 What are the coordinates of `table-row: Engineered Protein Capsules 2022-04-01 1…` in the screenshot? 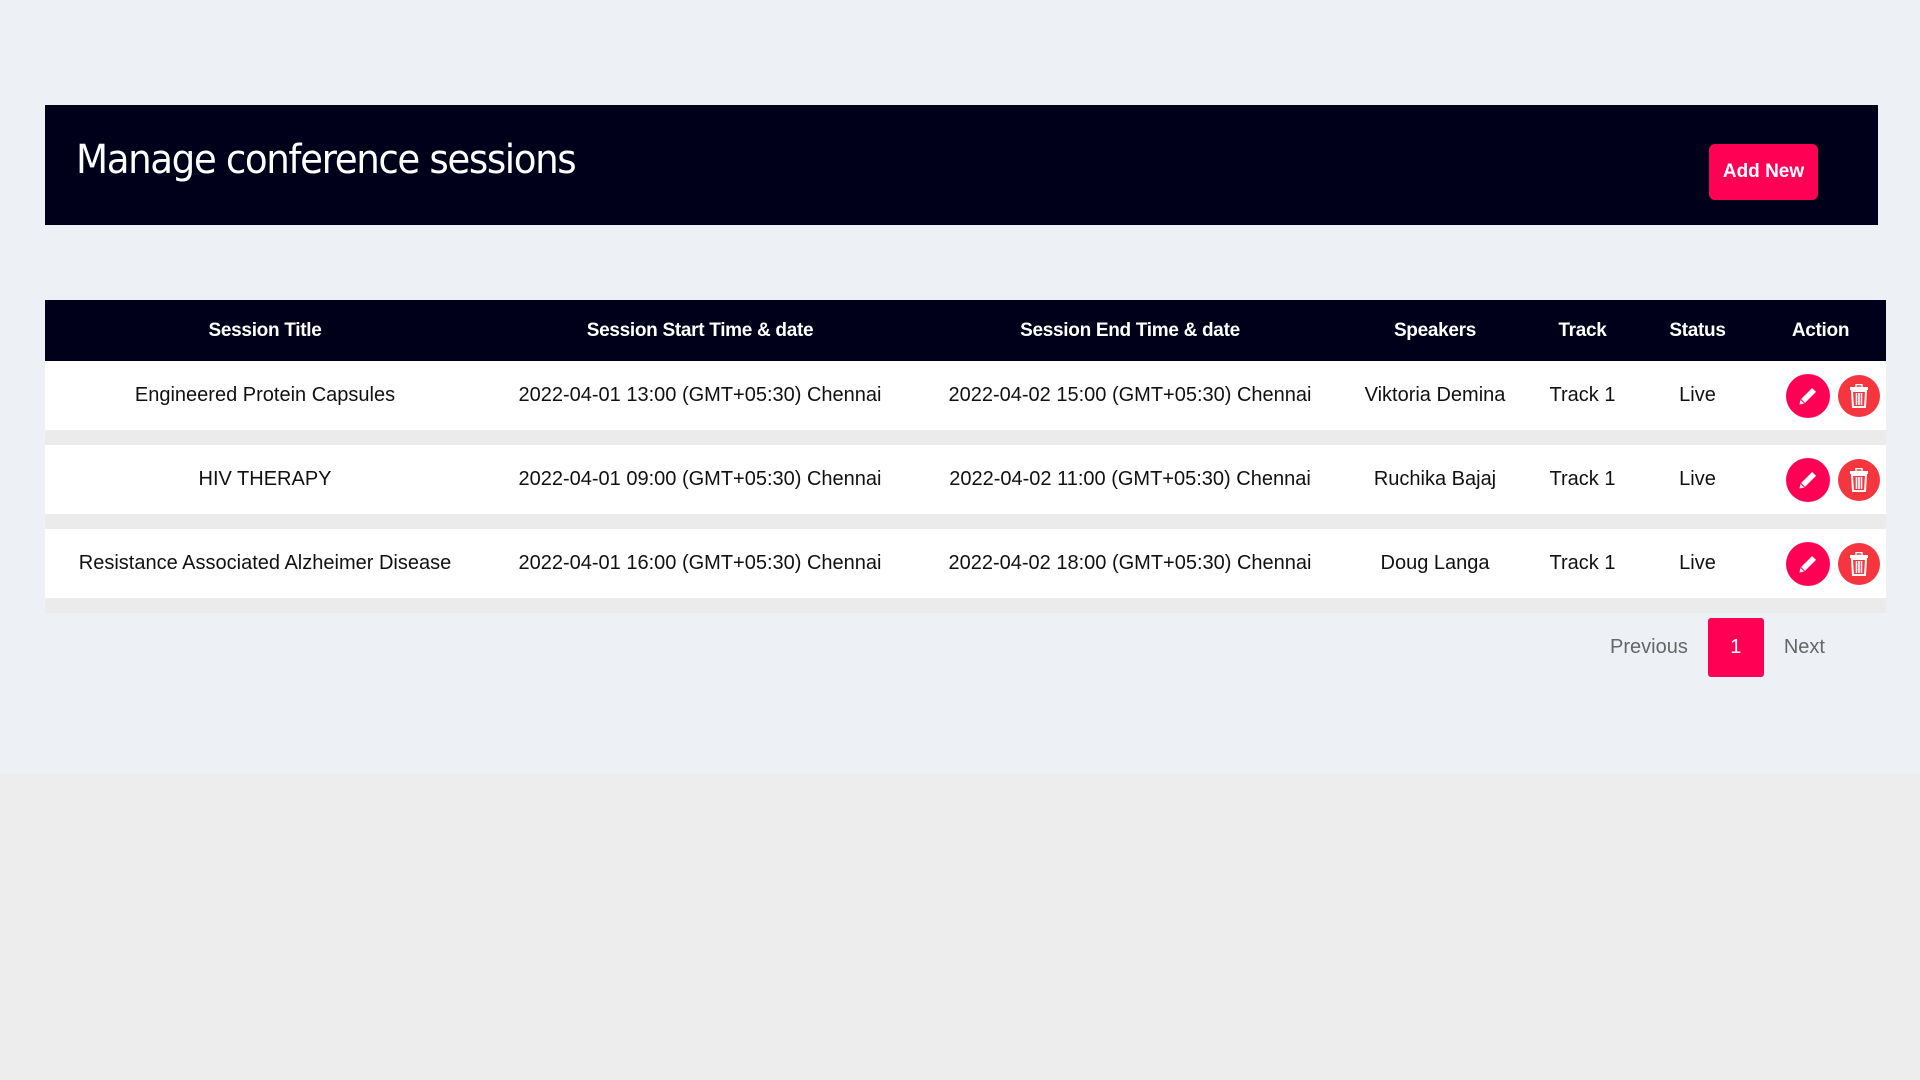 It's located at (965, 395).